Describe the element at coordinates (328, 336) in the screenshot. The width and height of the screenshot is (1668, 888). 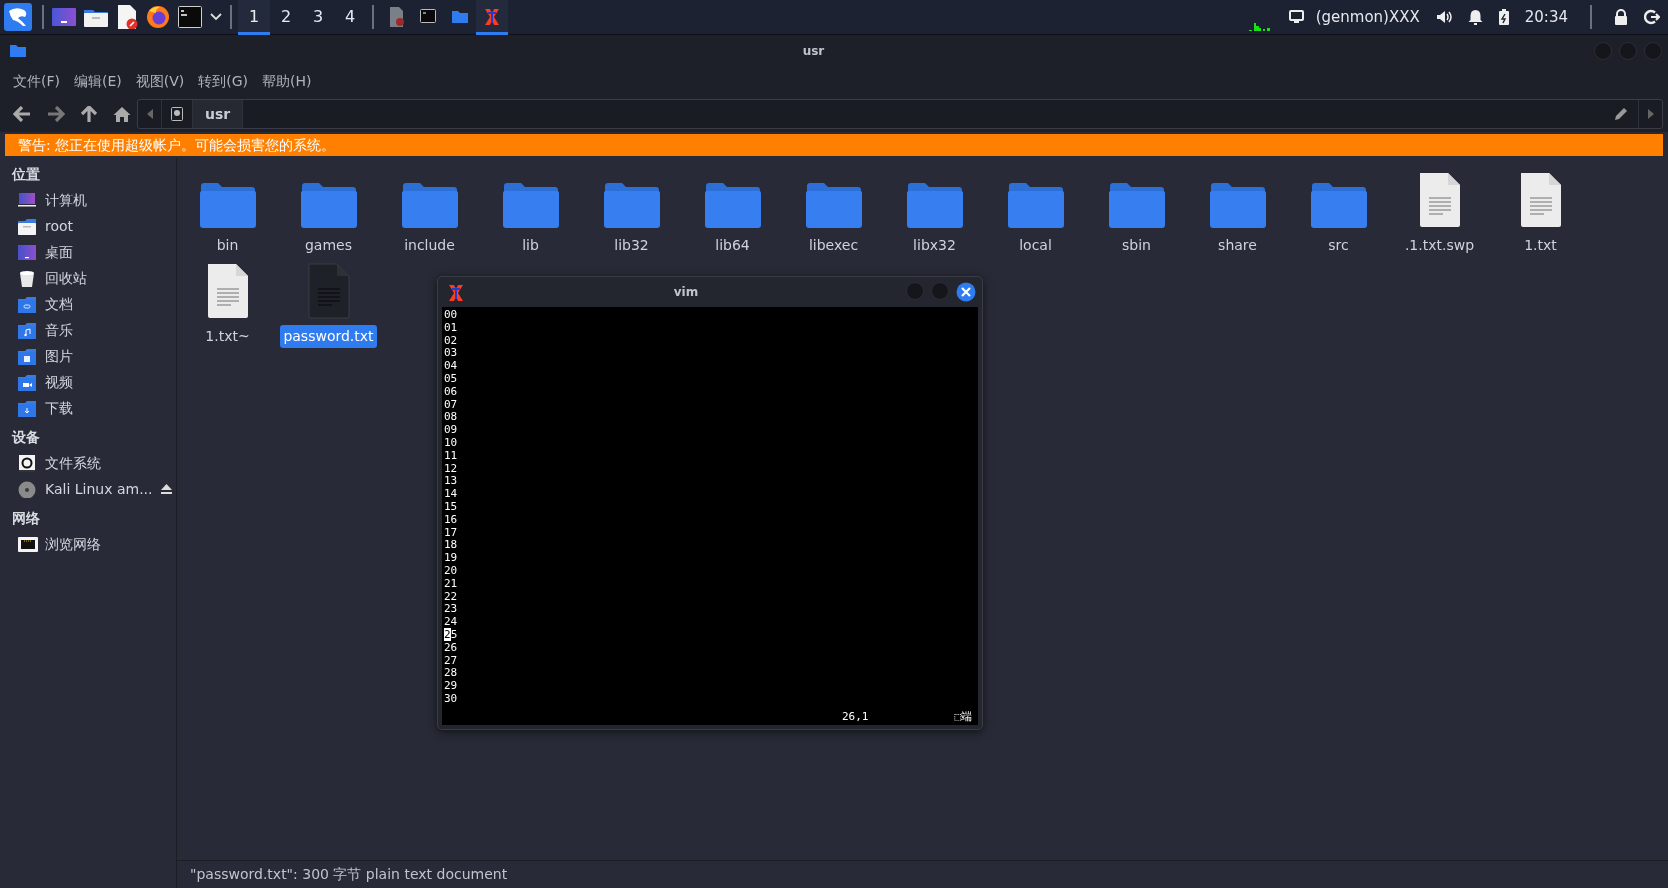
I see `file-name: password.txt` at that location.